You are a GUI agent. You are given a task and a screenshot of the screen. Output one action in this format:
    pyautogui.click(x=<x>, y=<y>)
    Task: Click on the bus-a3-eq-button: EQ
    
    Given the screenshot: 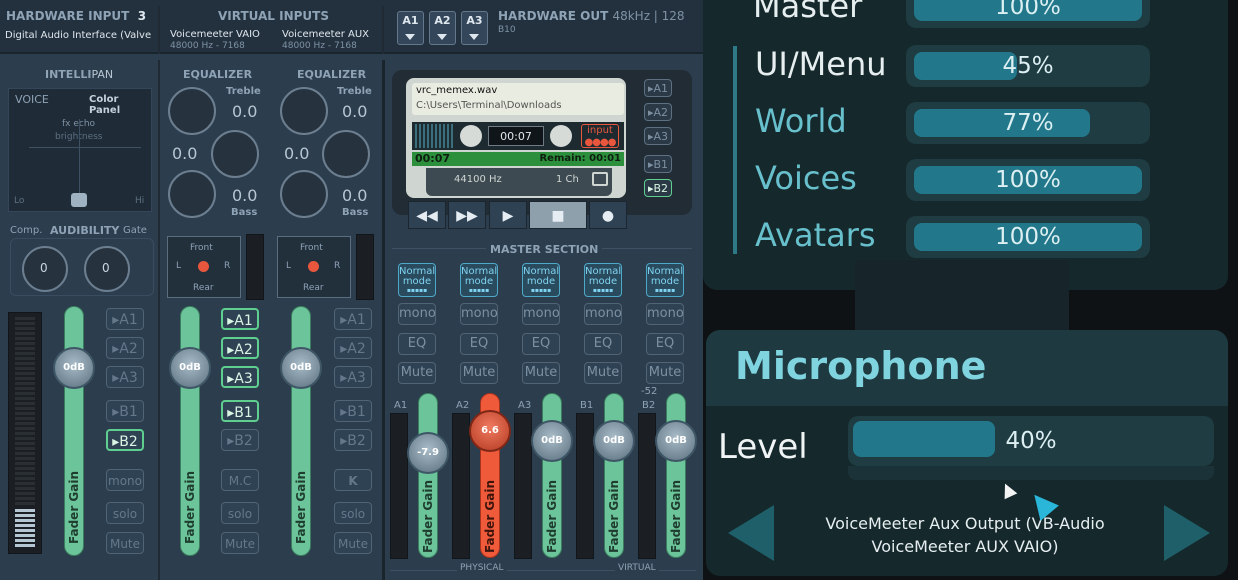 What is the action you would take?
    pyautogui.click(x=541, y=344)
    